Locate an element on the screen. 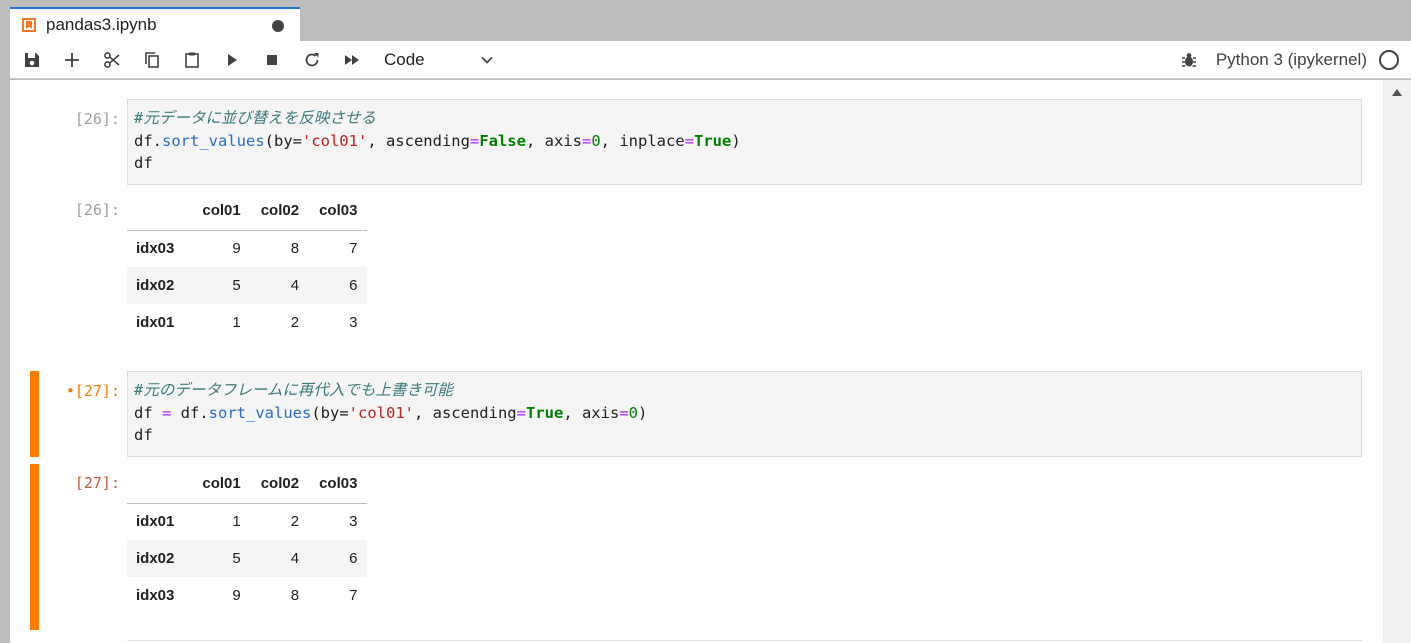 Image resolution: width=1411 pixels, height=643 pixels. cell-type-dropdown: Code is located at coordinates (439, 60).